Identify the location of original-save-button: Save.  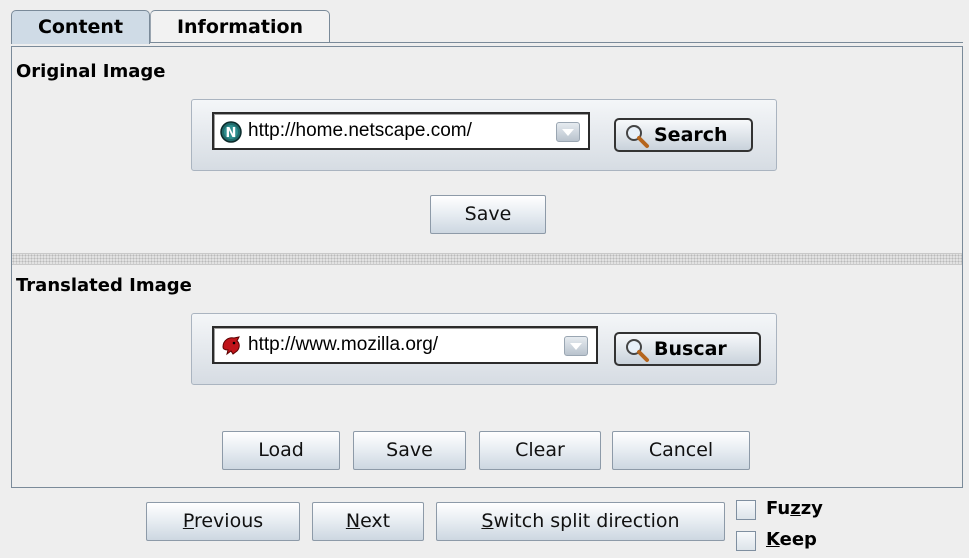
(488, 214).